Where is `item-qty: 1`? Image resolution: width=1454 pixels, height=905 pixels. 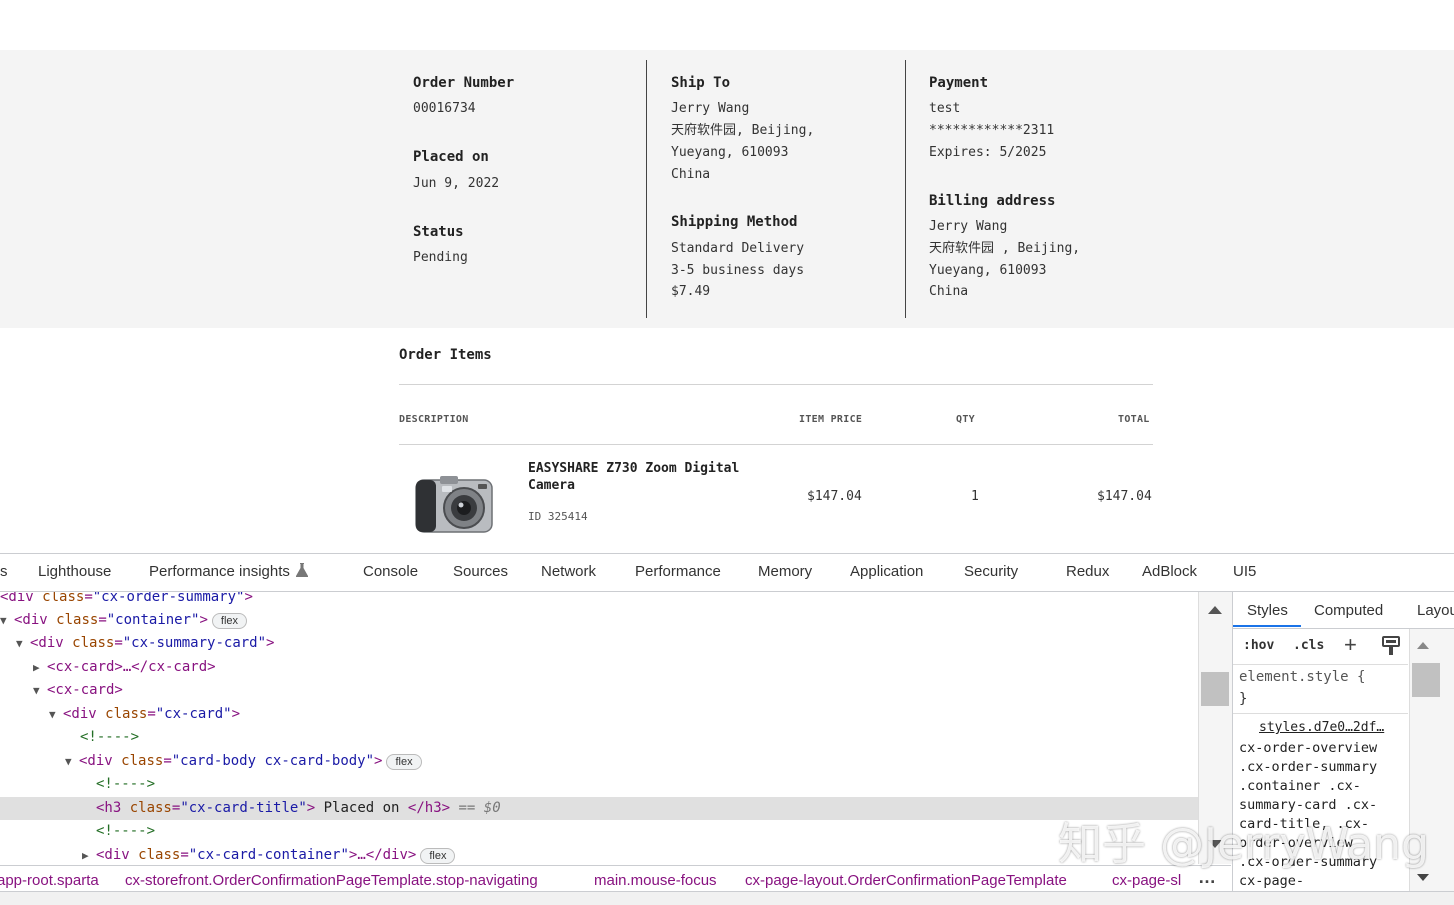
item-qty: 1 is located at coordinates (975, 496).